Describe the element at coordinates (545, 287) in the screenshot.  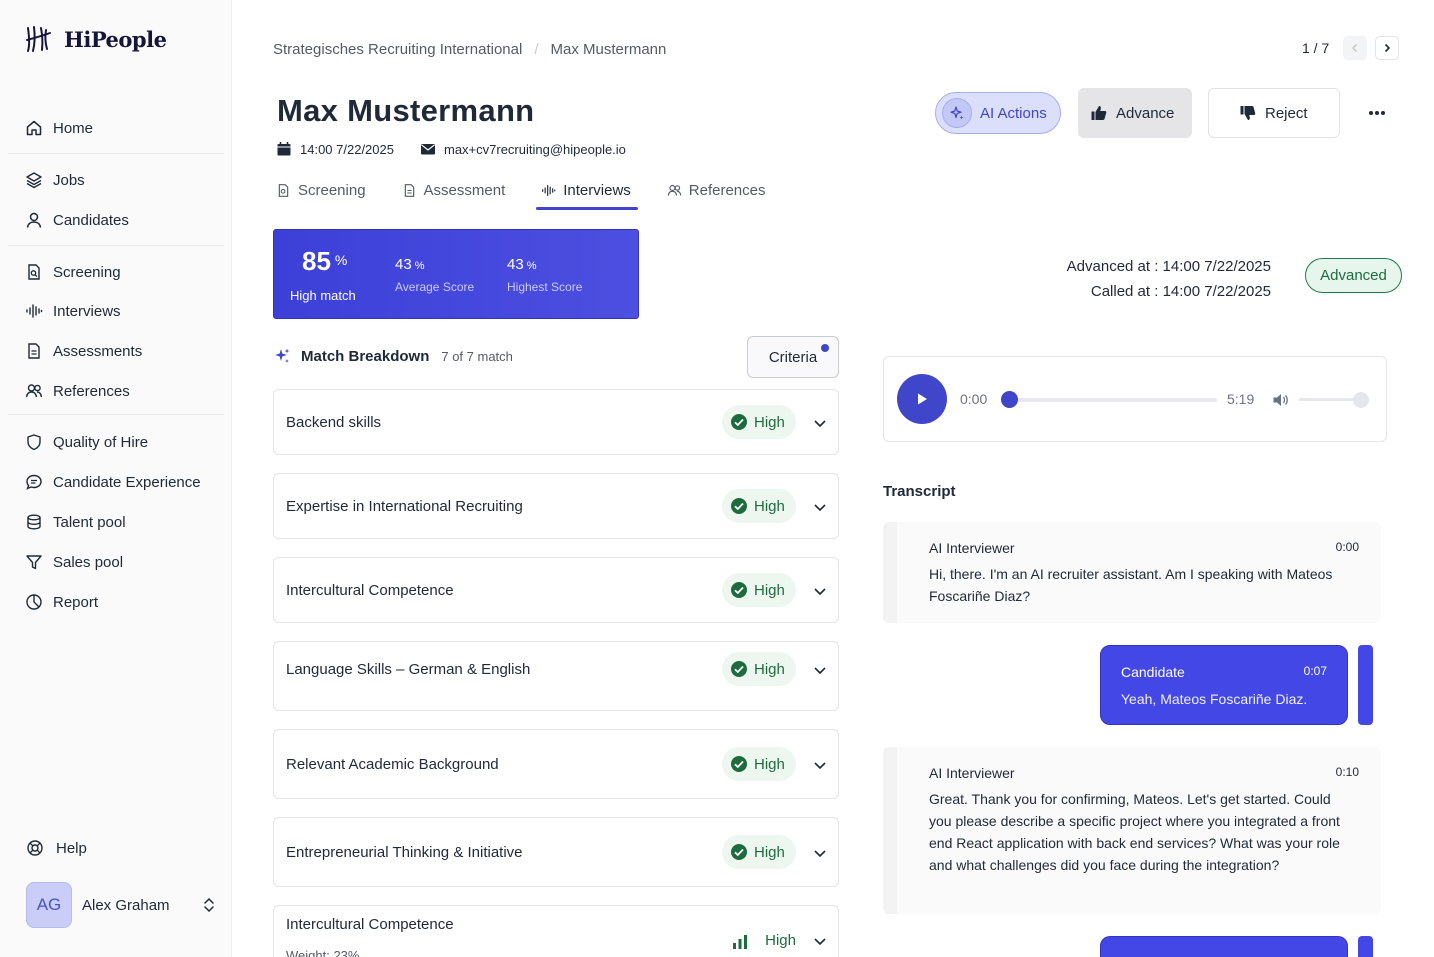
I see `highest-score-label: Highest Score` at that location.